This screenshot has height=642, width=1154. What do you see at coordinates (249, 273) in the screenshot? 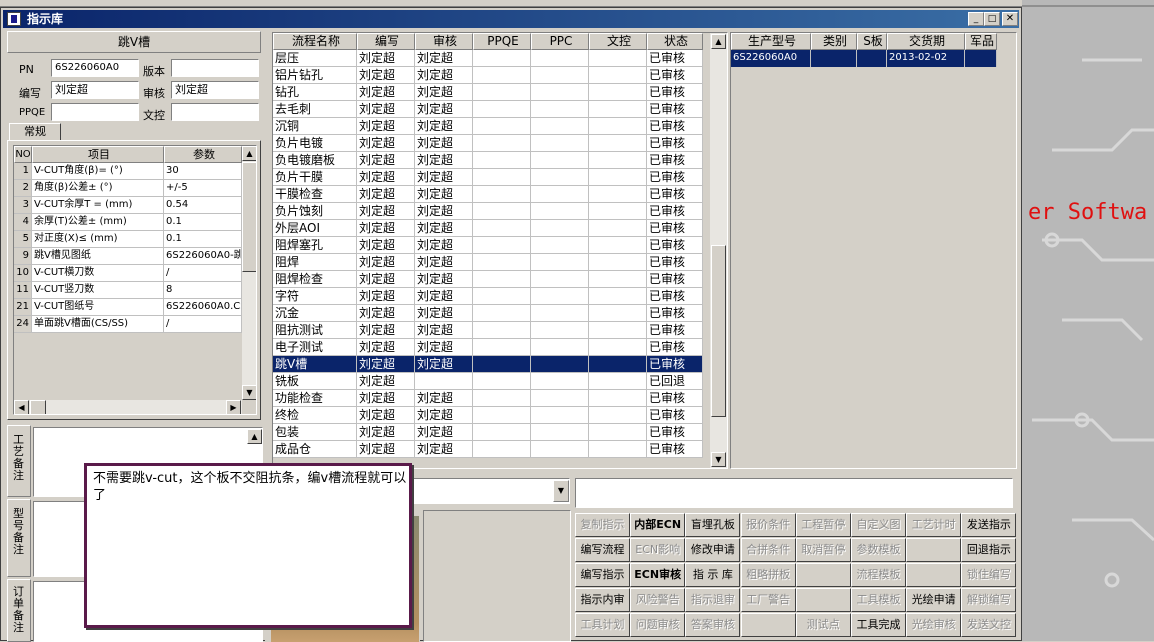
I see `params-vscrollbar: ▲ ▼` at bounding box center [249, 273].